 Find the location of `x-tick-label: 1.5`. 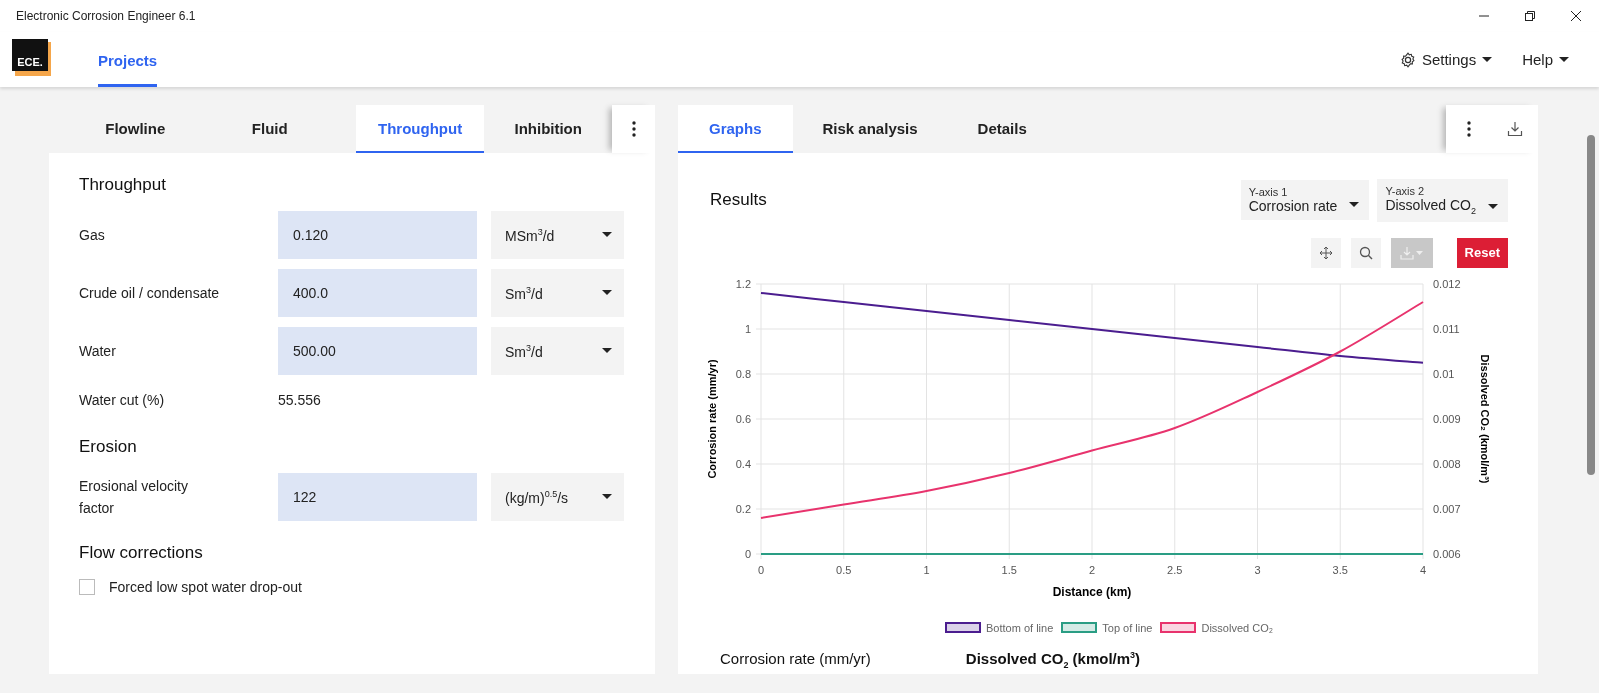

x-tick-label: 1.5 is located at coordinates (1009, 569).